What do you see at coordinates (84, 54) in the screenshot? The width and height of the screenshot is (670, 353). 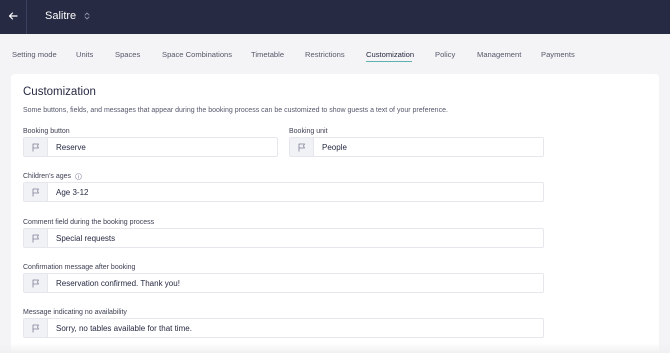 I see `tab-units: Units` at bounding box center [84, 54].